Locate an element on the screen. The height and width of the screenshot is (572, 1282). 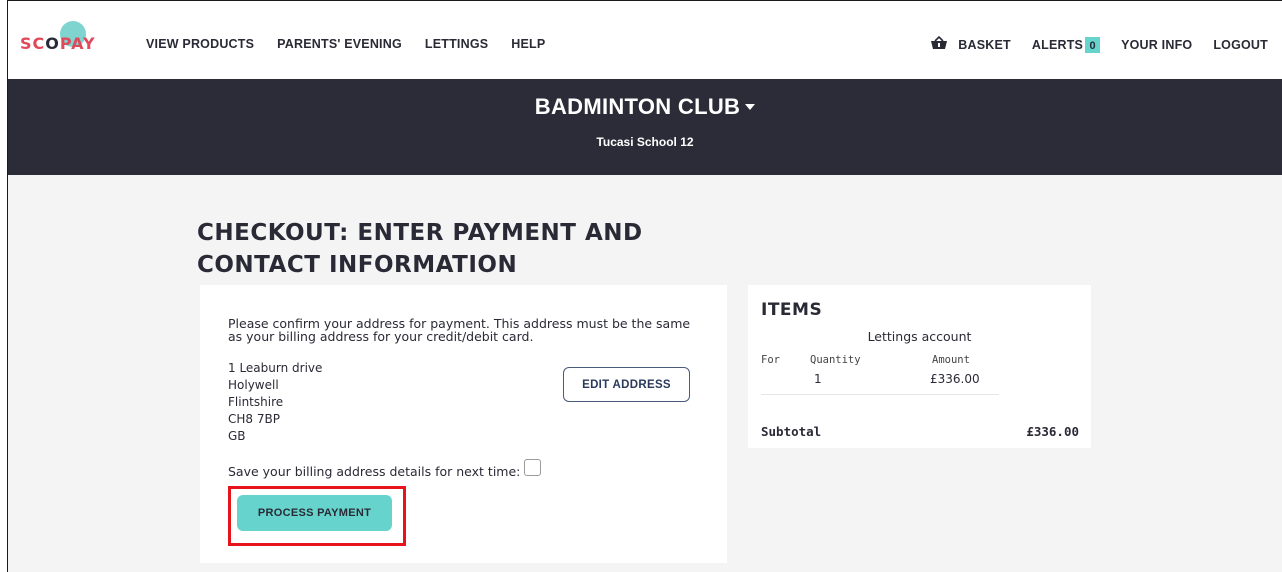
process-payment-button: PROCESS PAYMENT is located at coordinates (314, 513).